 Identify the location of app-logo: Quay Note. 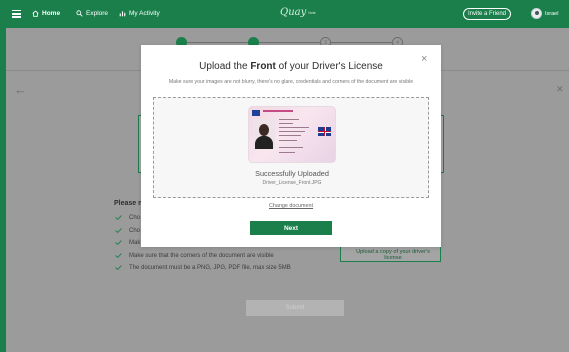
(298, 12).